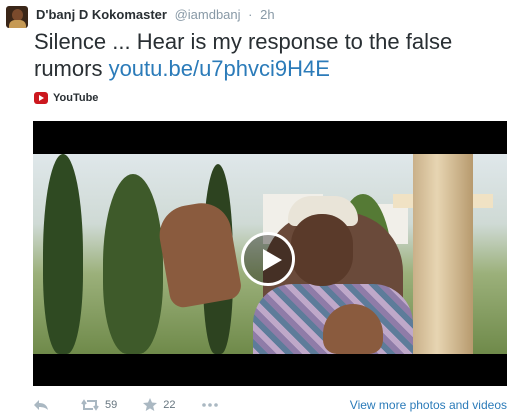  Describe the element at coordinates (159, 404) in the screenshot. I see `favorite-button: 22` at that location.